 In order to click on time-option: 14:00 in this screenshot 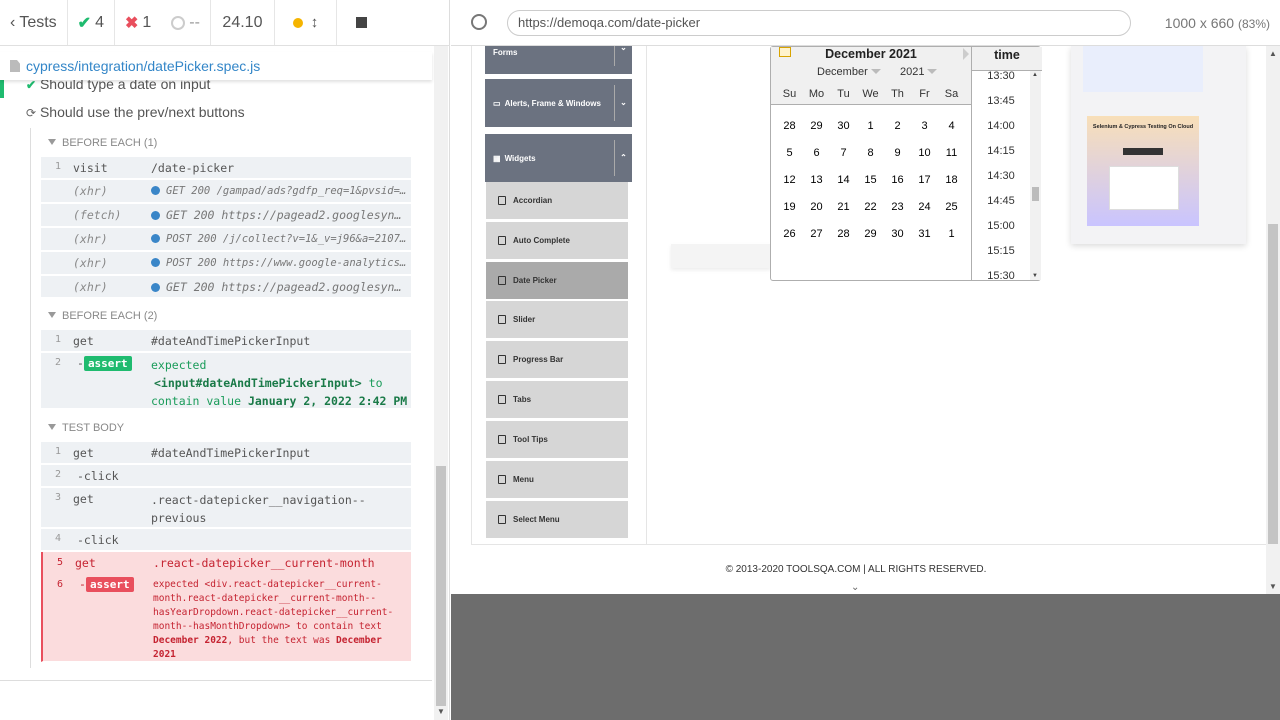, I will do `click(1001, 126)`.